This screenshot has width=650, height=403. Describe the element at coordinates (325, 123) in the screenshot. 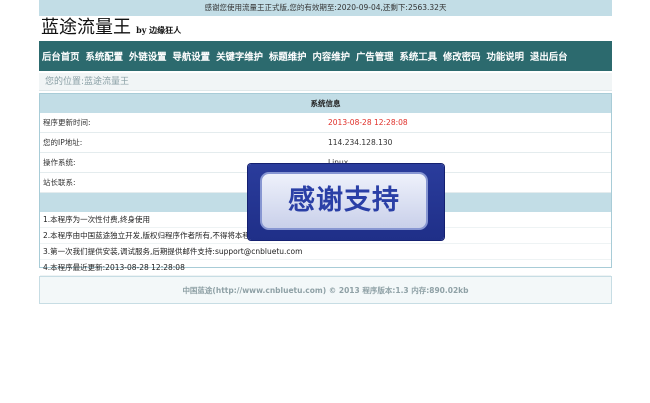

I see `info-row-update-time: 程序更新时间: 2013-08-28 12:28:08` at that location.